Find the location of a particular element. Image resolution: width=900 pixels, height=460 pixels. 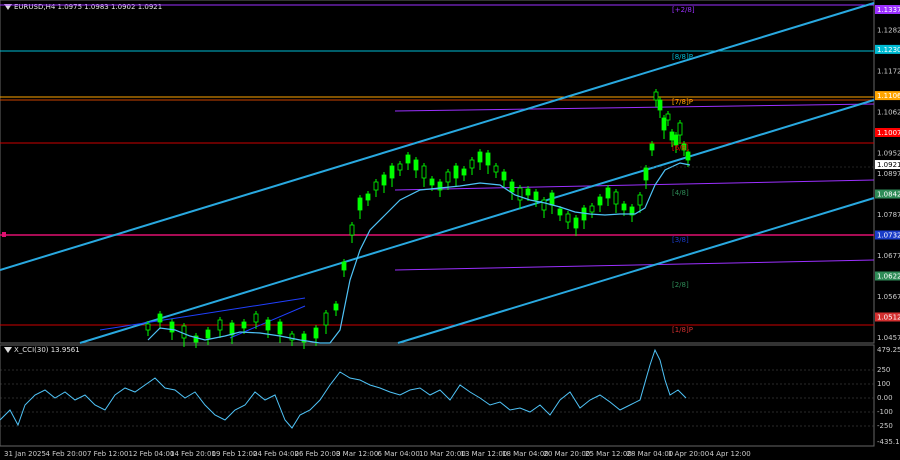

time-tick-label: 26 Feb 20:00 is located at coordinates (318, 454).